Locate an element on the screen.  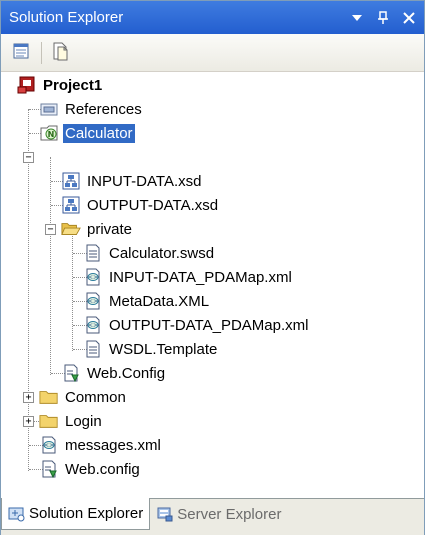
server-explorer-icon is located at coordinates (165, 514).